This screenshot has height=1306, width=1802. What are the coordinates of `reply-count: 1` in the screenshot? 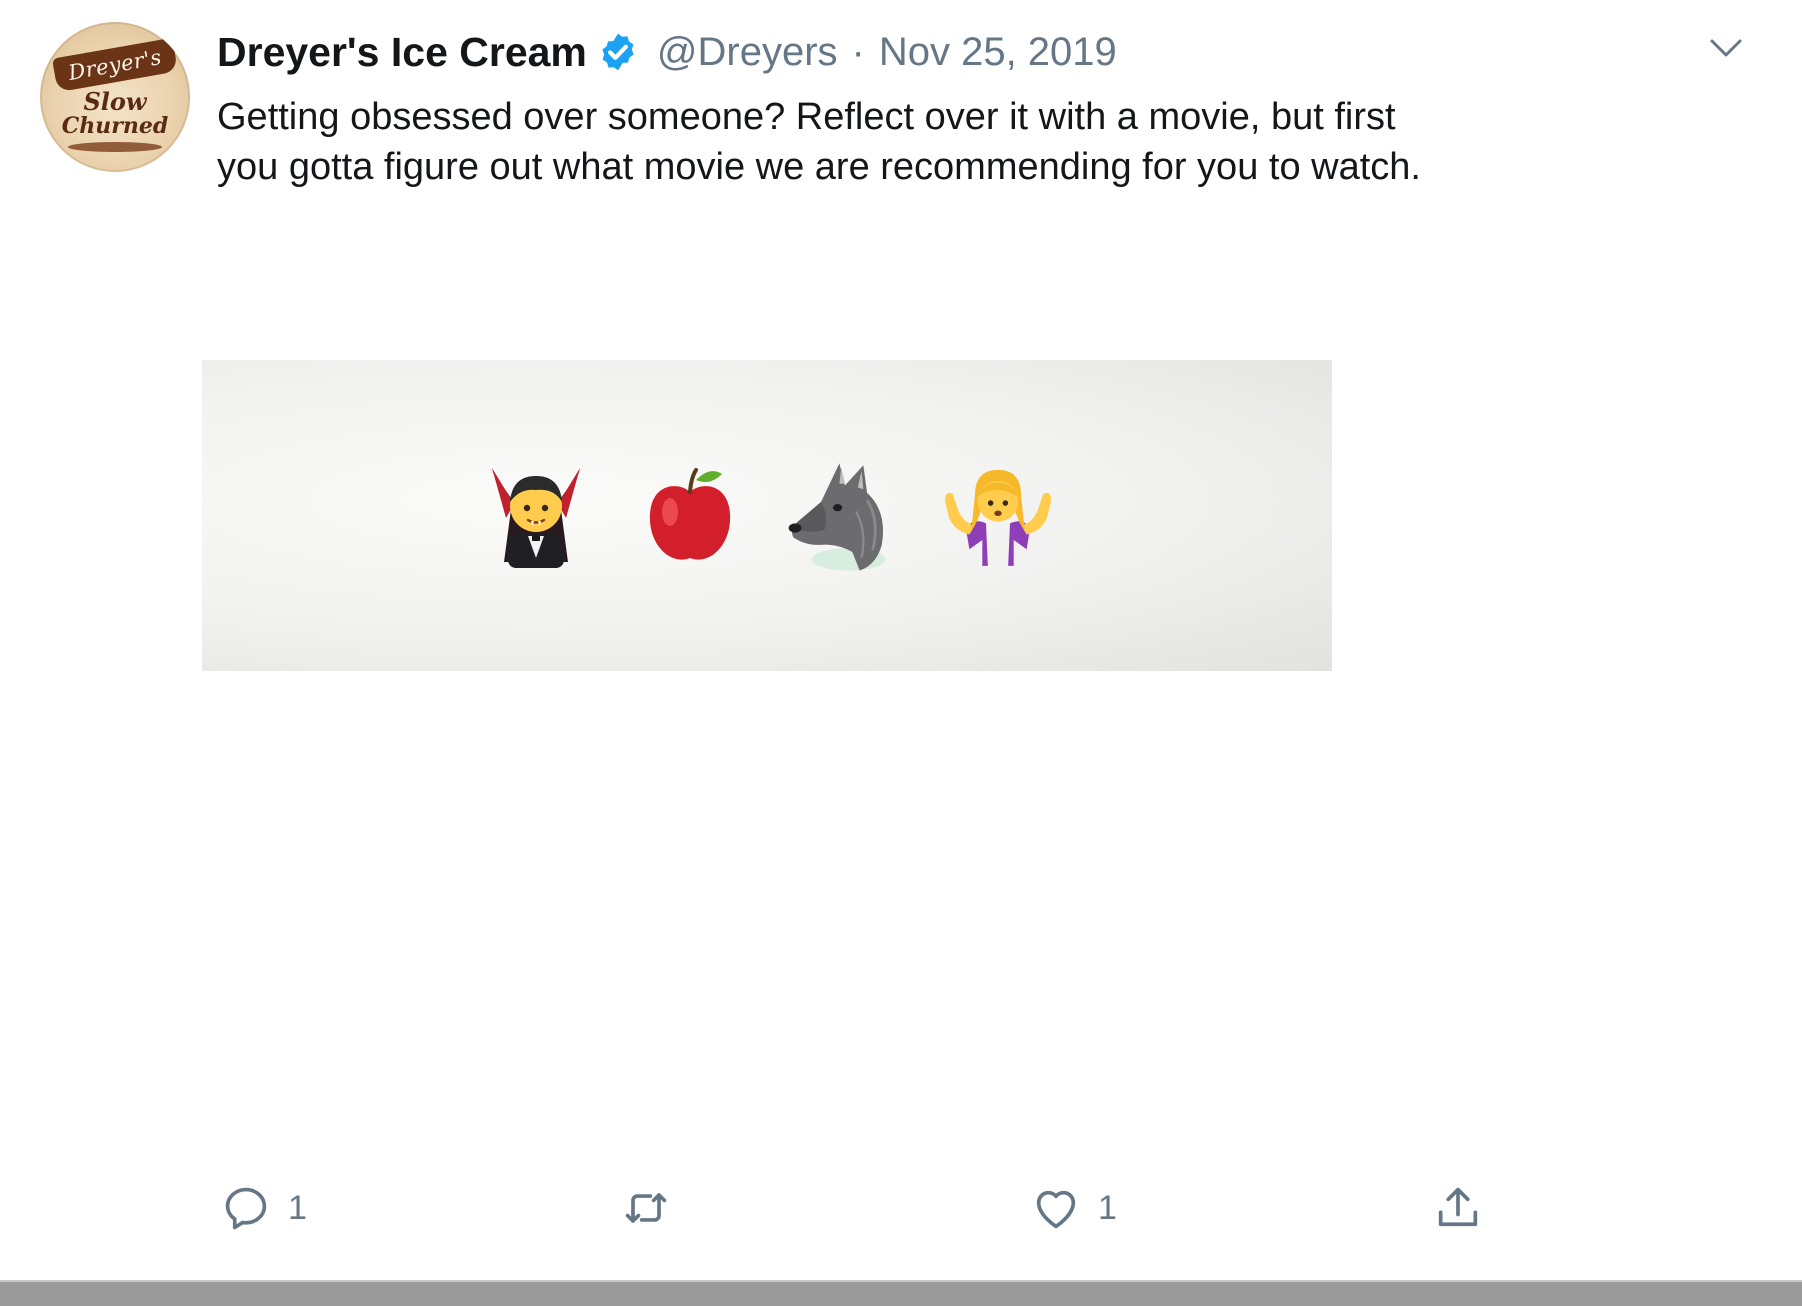 It's located at (297, 1207).